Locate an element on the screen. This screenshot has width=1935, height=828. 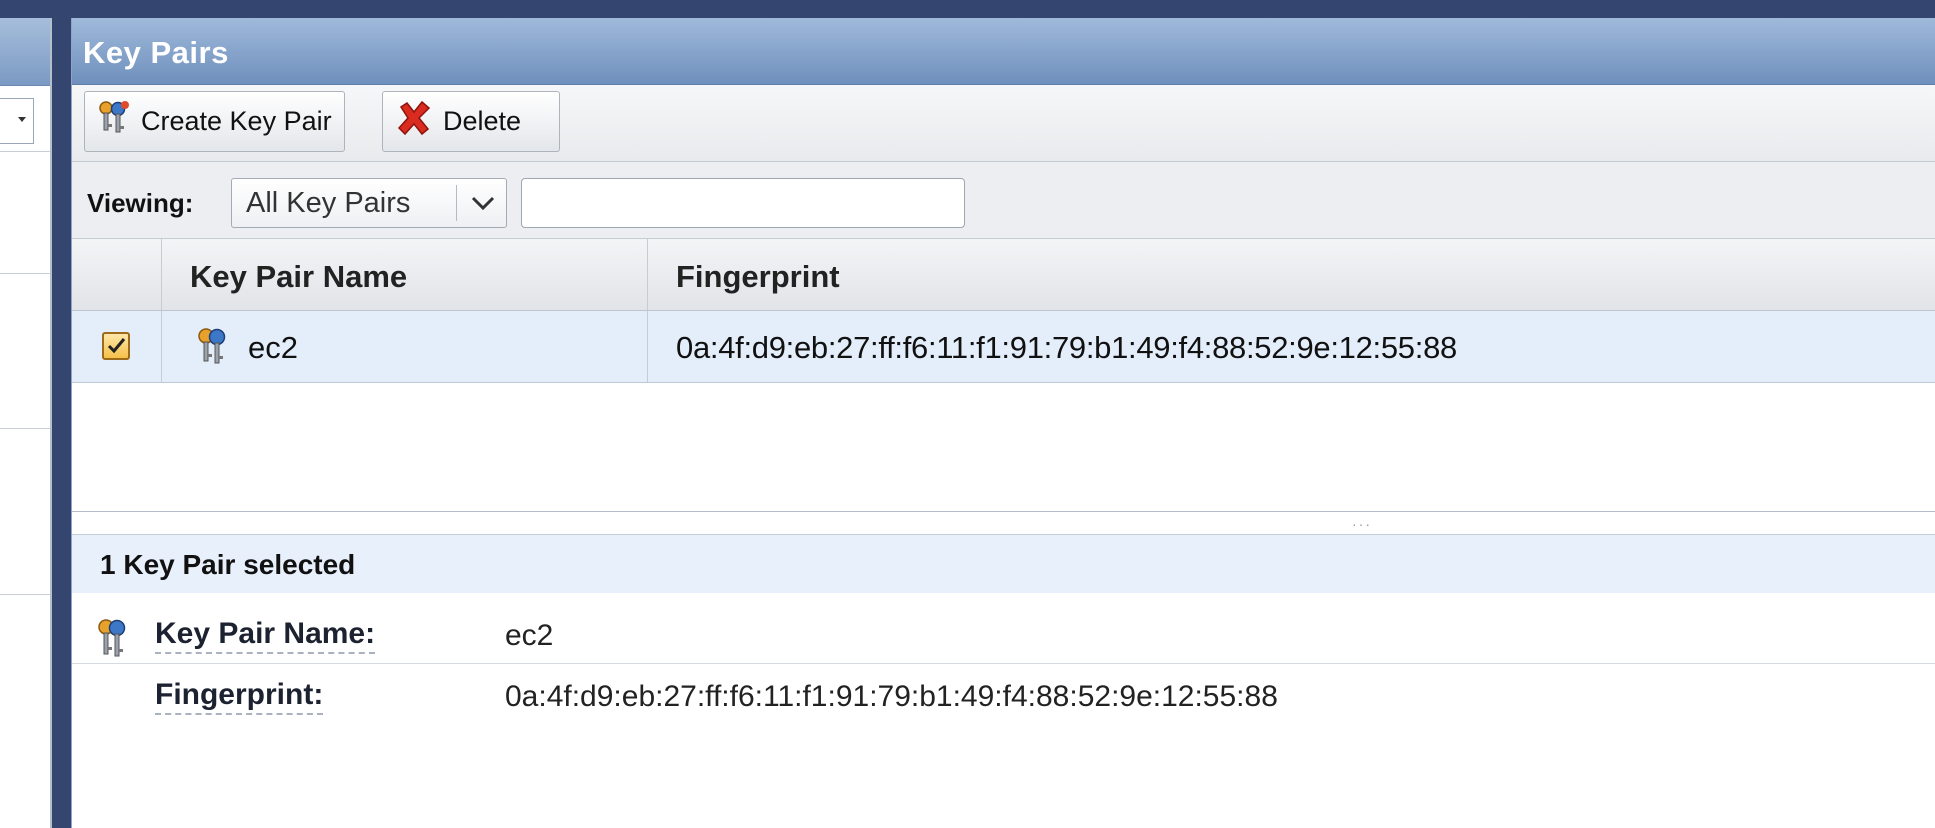
left-nav-dropdown is located at coordinates (17, 121).